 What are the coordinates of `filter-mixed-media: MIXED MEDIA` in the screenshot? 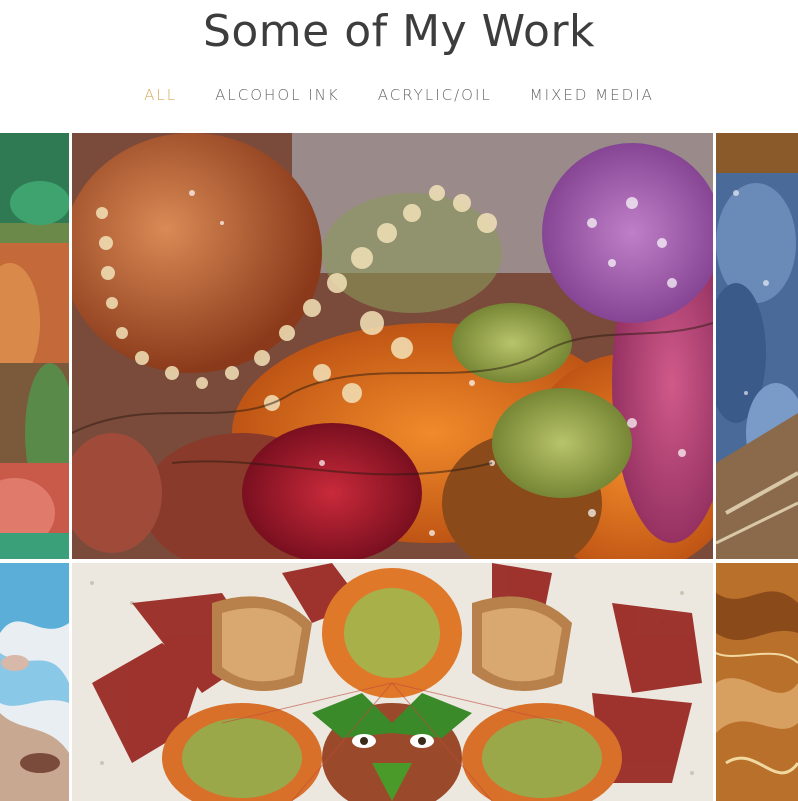 It's located at (592, 95).